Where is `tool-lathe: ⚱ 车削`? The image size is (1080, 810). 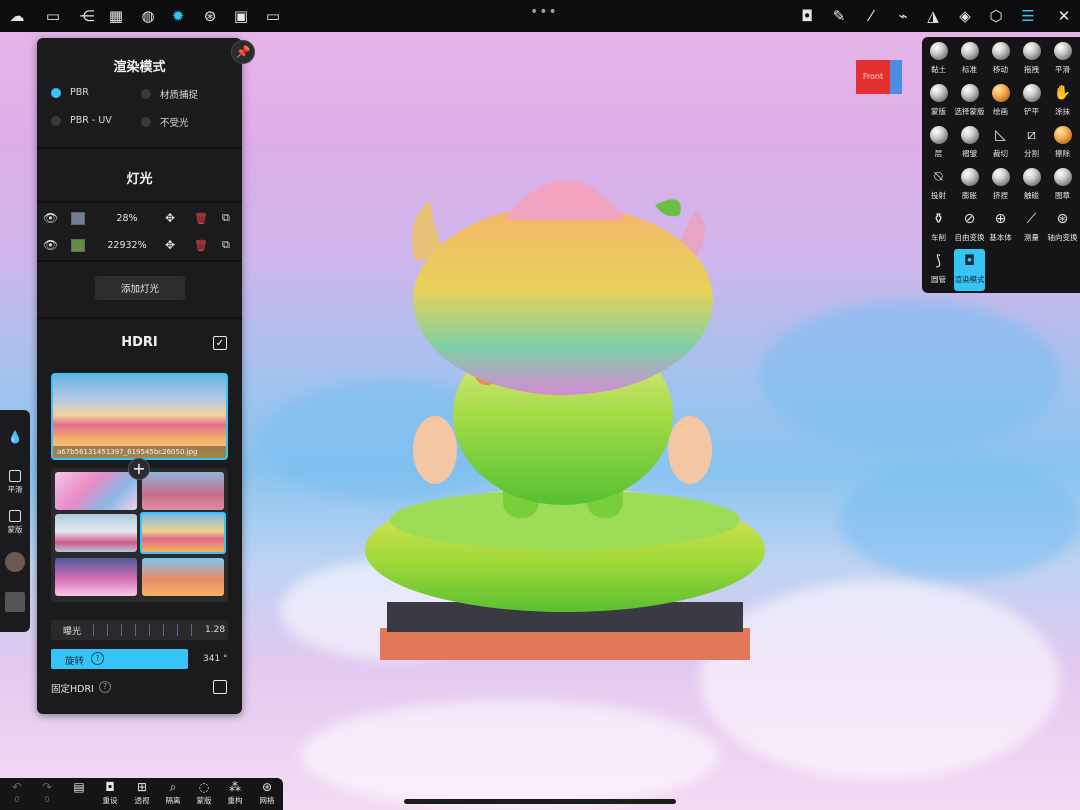
tool-lathe: ⚱ 车削 is located at coordinates (938, 228).